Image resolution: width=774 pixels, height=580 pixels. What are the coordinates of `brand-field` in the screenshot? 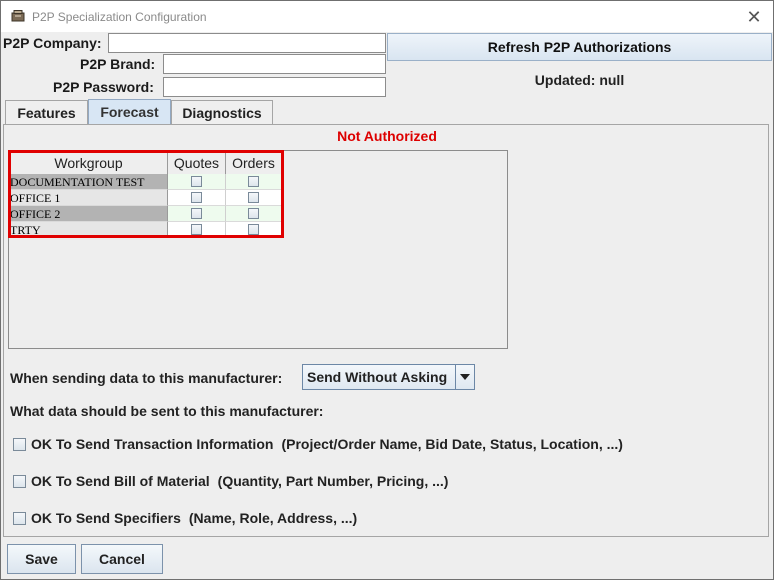 It's located at (274, 64).